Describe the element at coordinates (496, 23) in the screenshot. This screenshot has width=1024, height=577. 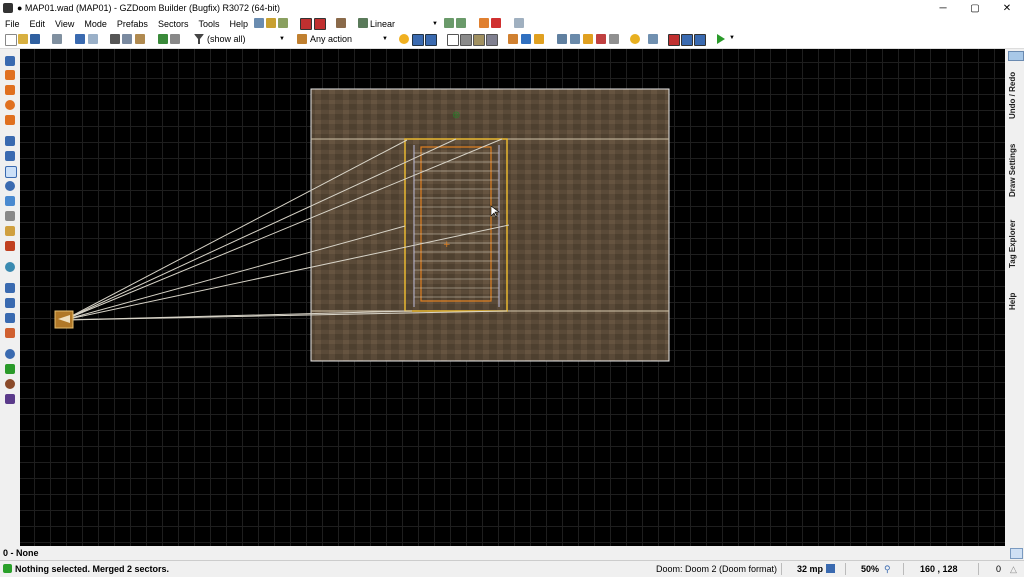
I see `grid-decrease-icon` at that location.